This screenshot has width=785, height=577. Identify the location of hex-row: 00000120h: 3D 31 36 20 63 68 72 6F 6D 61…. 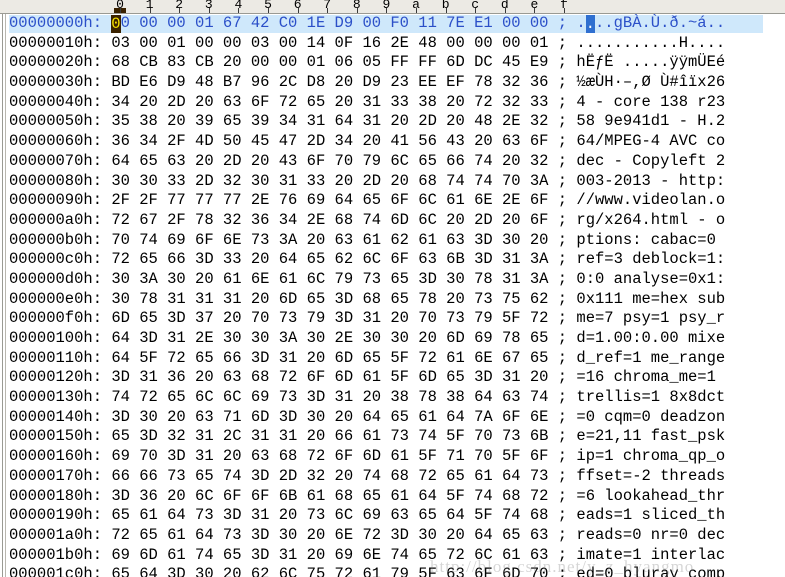
(392, 378).